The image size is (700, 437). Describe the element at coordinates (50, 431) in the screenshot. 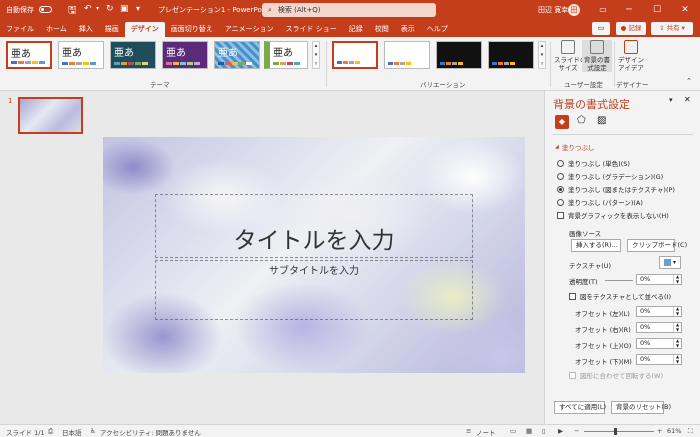

I see `spellcheck-icon: ⎙` at that location.